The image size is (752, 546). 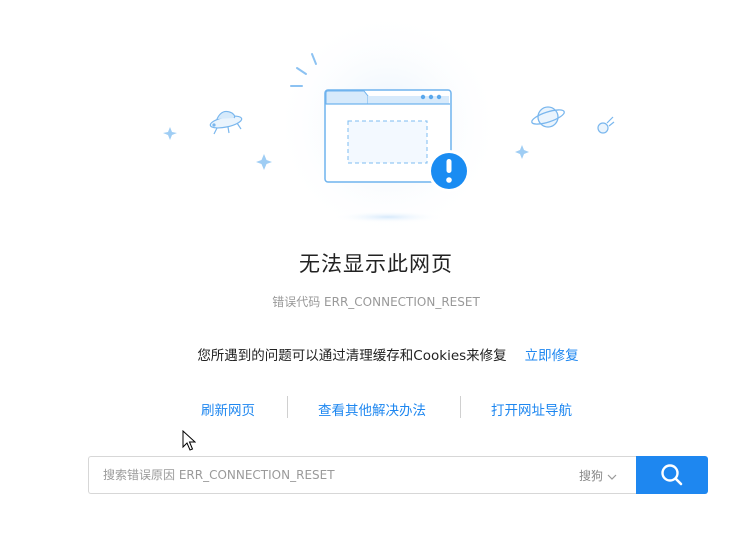 I want to click on refresh-page-link: 刷新网页, so click(x=228, y=409).